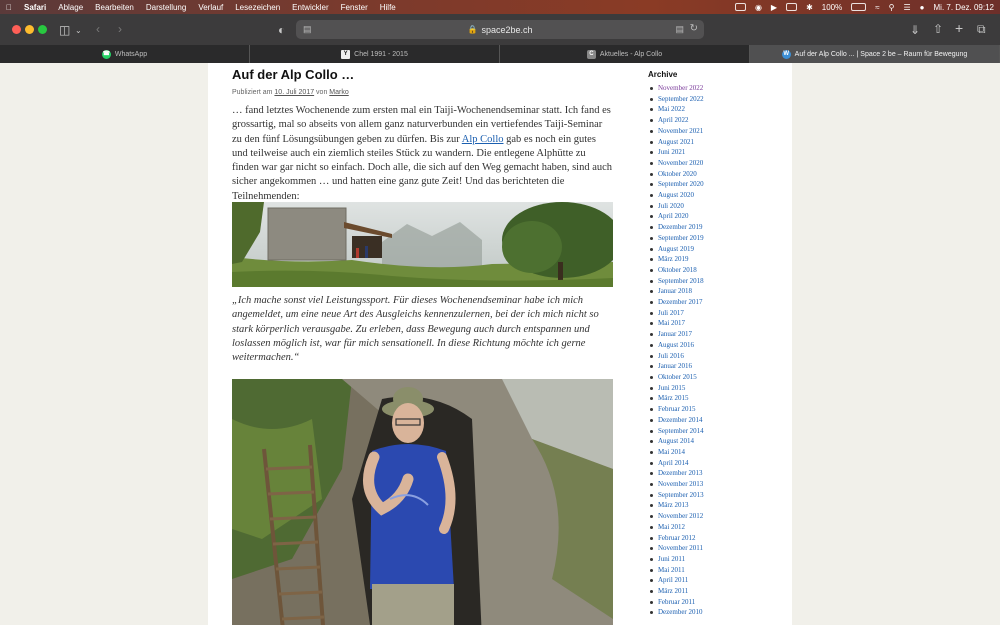 This screenshot has height=625, width=1000. What do you see at coordinates (694, 28) in the screenshot?
I see `reload-icon: ↻` at bounding box center [694, 28].